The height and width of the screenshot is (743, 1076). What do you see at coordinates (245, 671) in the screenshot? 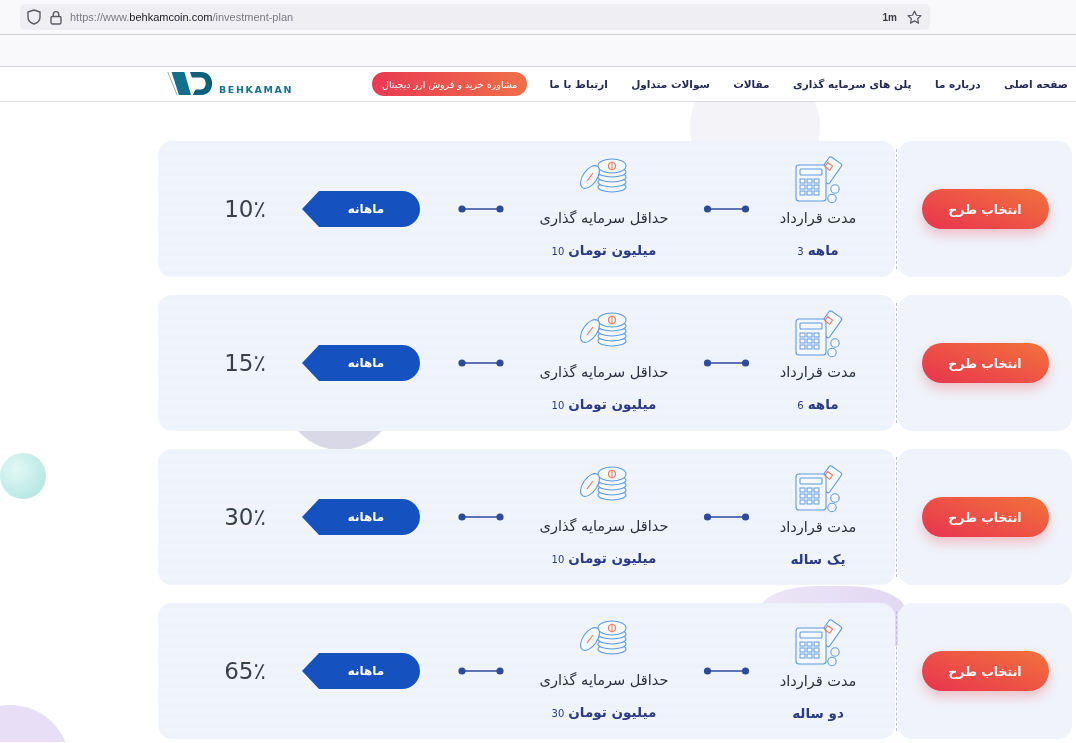
I see `return-rate: 65٪` at bounding box center [245, 671].